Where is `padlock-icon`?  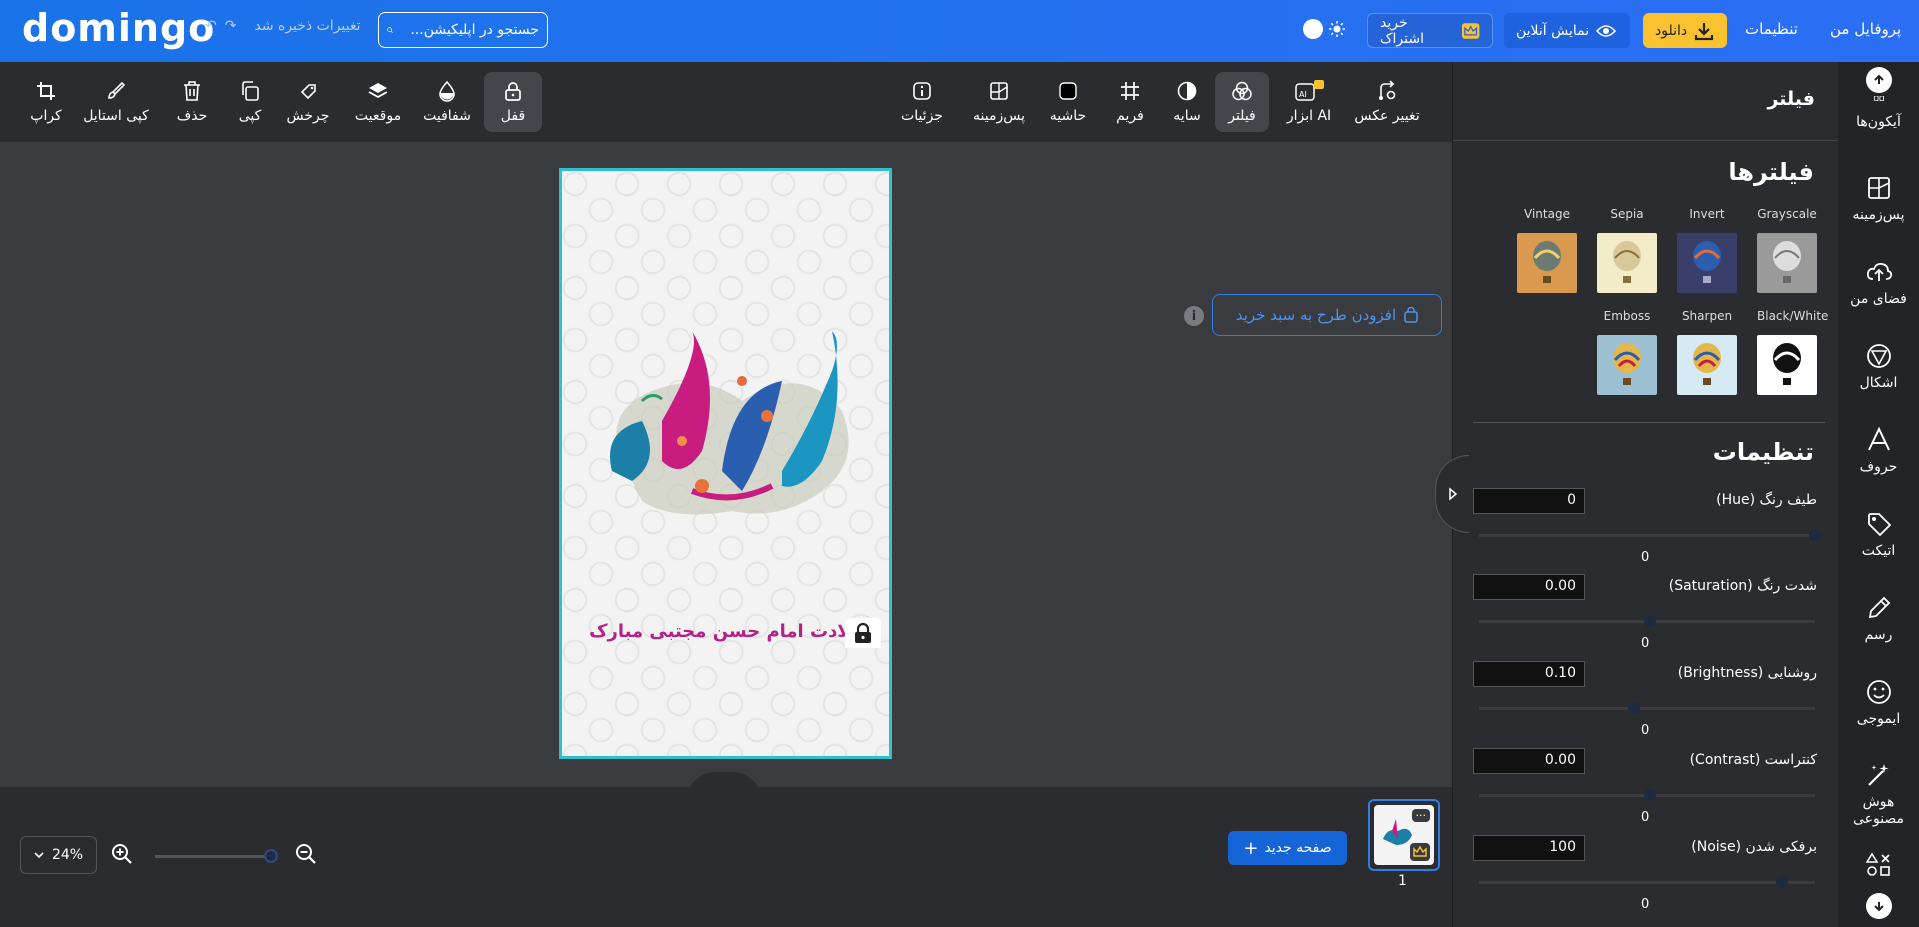
padlock-icon is located at coordinates (863, 632).